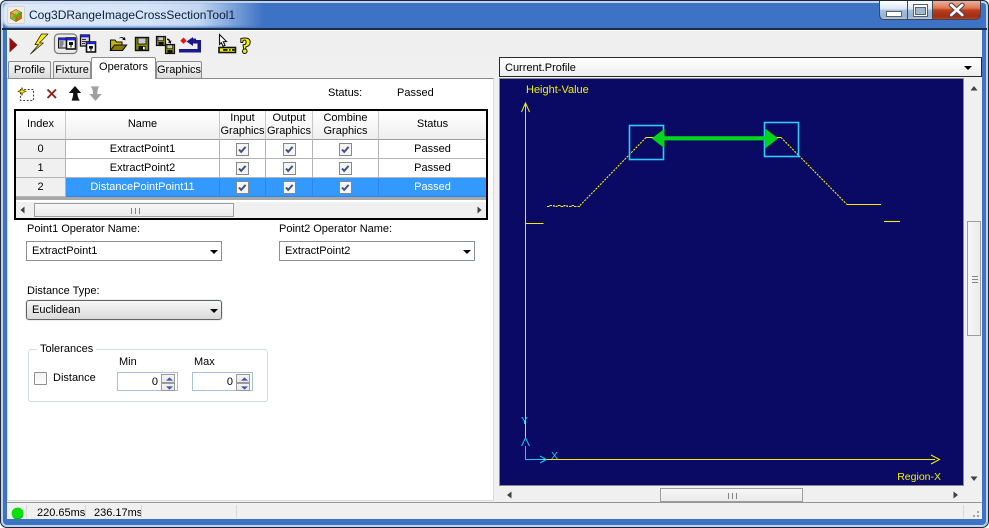  What do you see at coordinates (557, 90) in the screenshot?
I see `svg-text: Height-Value` at bounding box center [557, 90].